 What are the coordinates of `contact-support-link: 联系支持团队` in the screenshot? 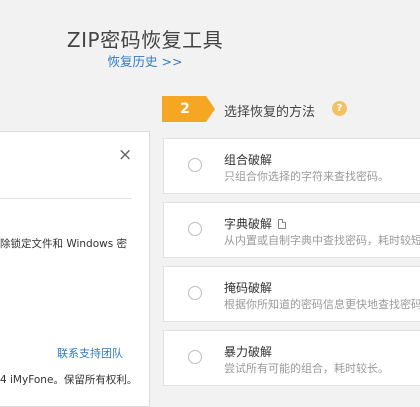 It's located at (90, 353).